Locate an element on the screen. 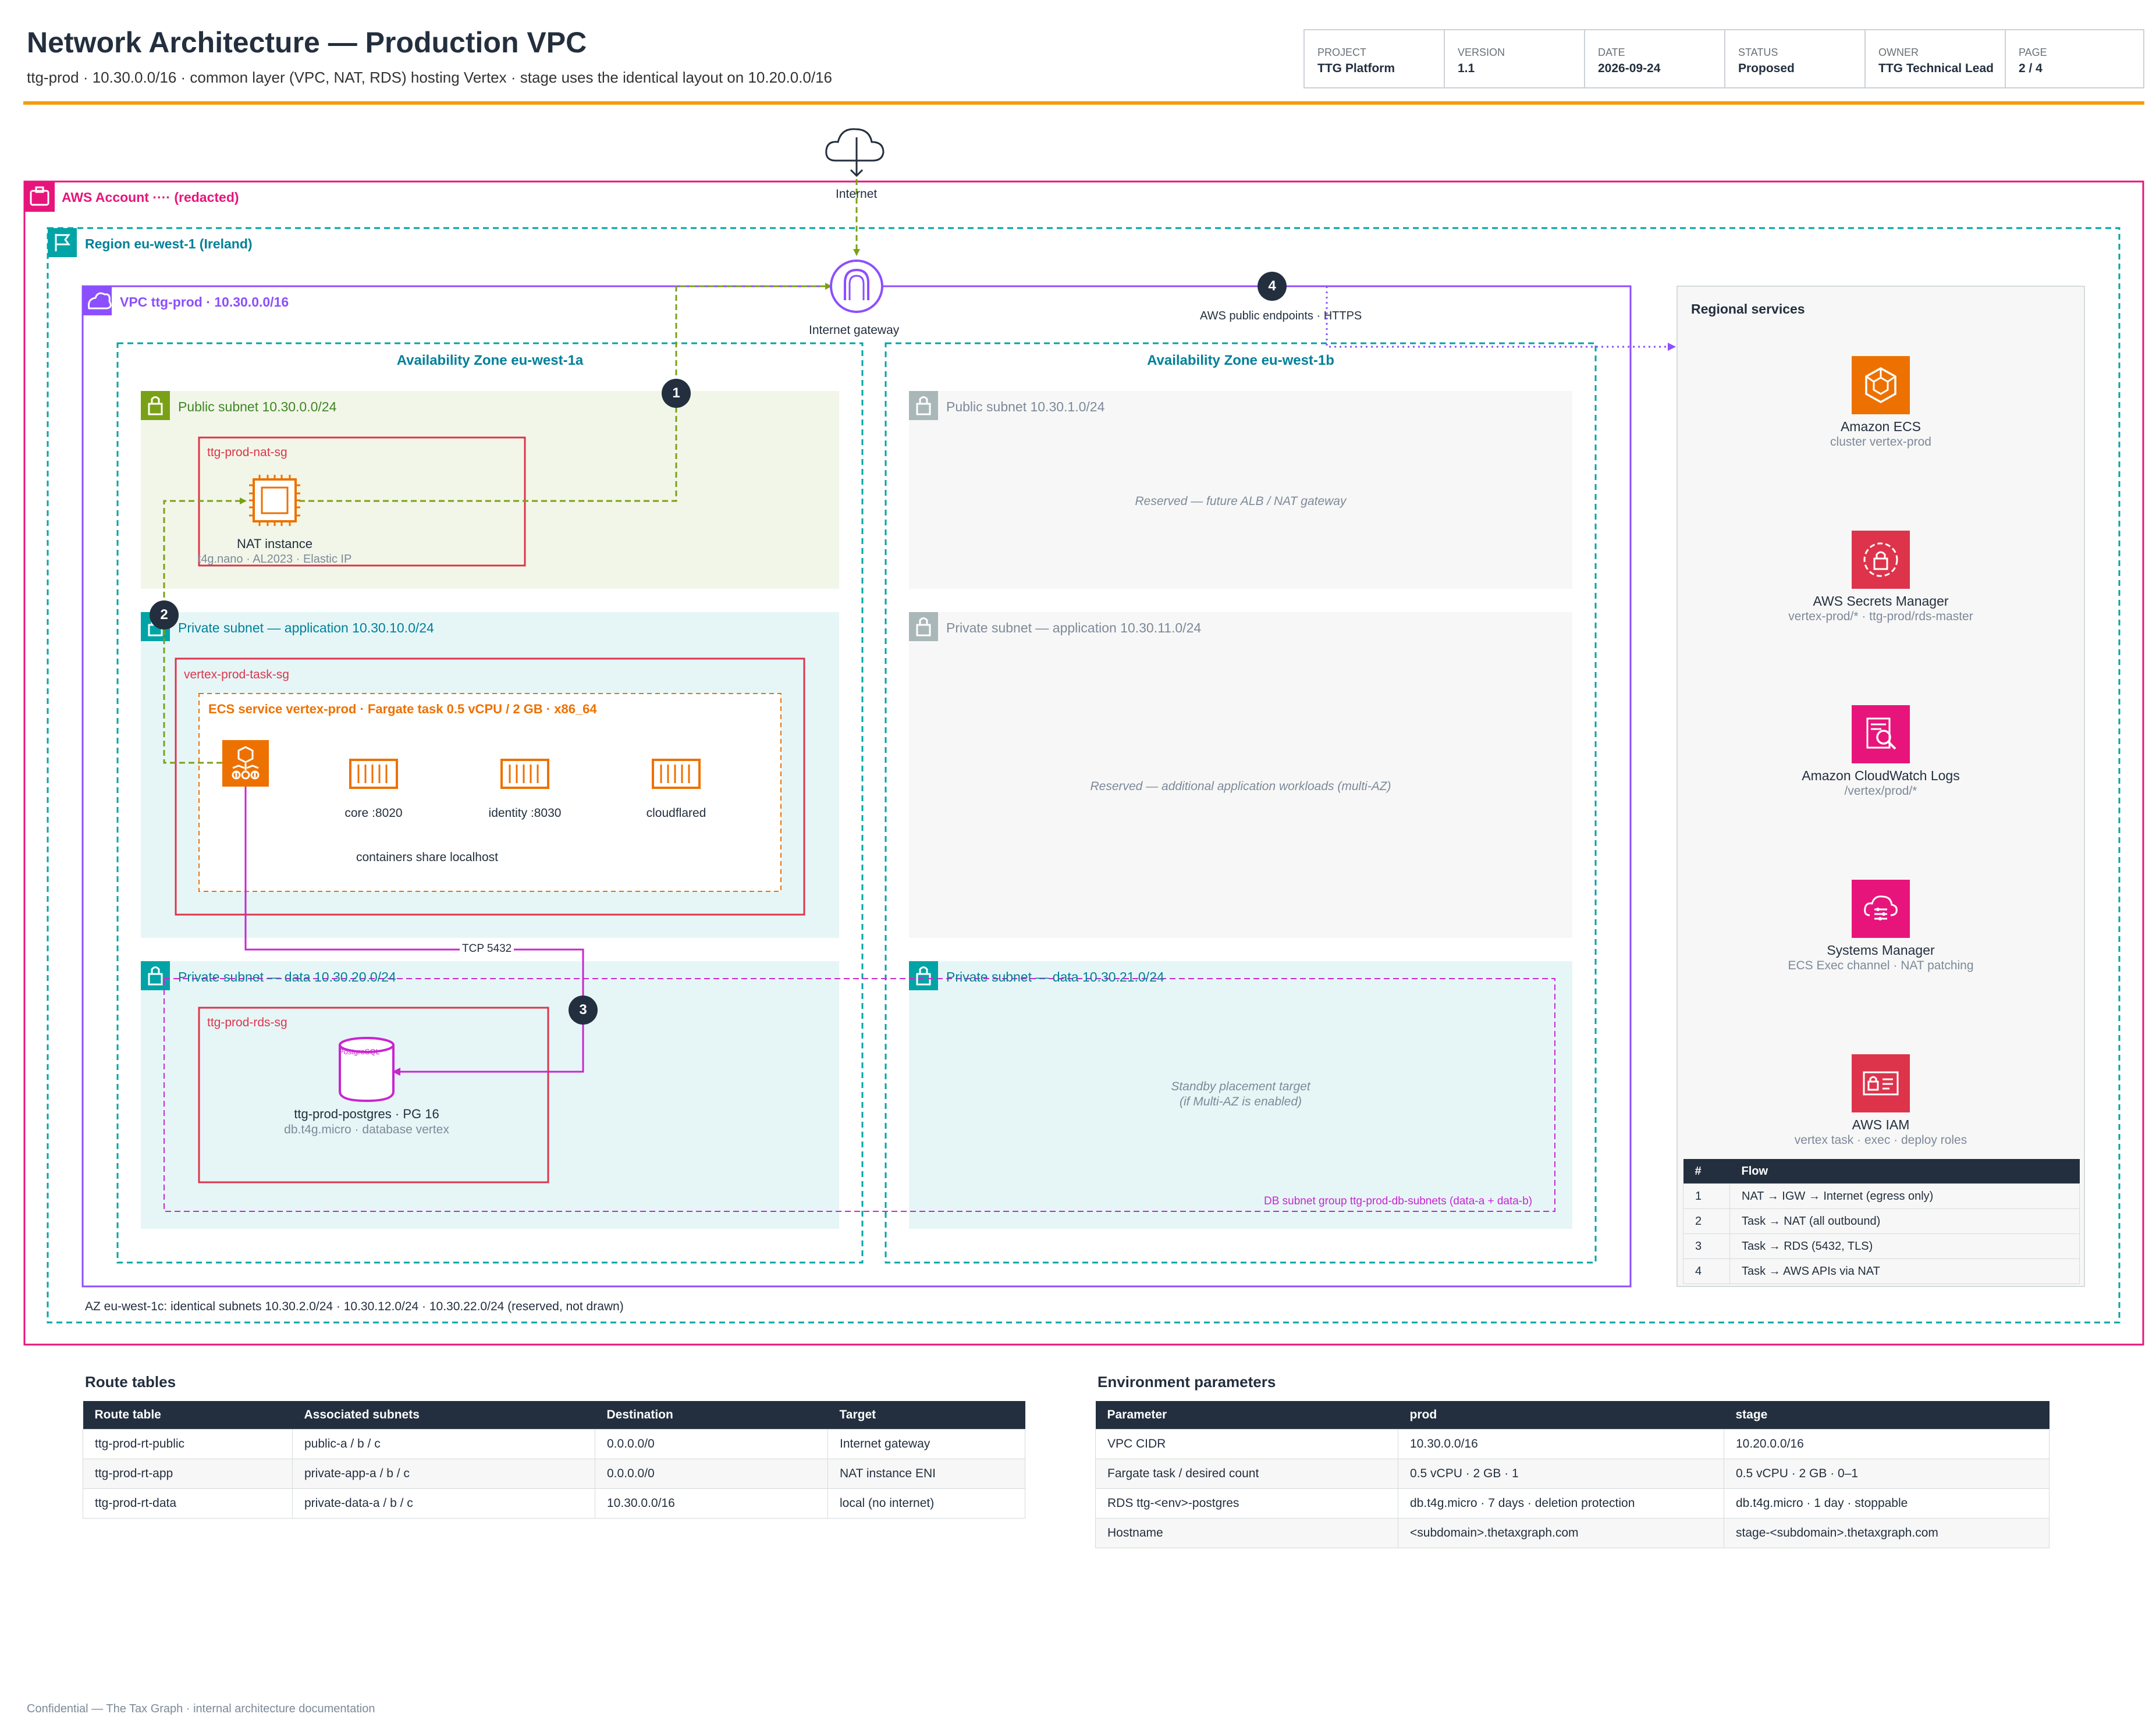 The width and height of the screenshot is (2156, 1735). public-subnet-b-label: Public subnet 10.30.1.0/24 is located at coordinates (1025, 406).